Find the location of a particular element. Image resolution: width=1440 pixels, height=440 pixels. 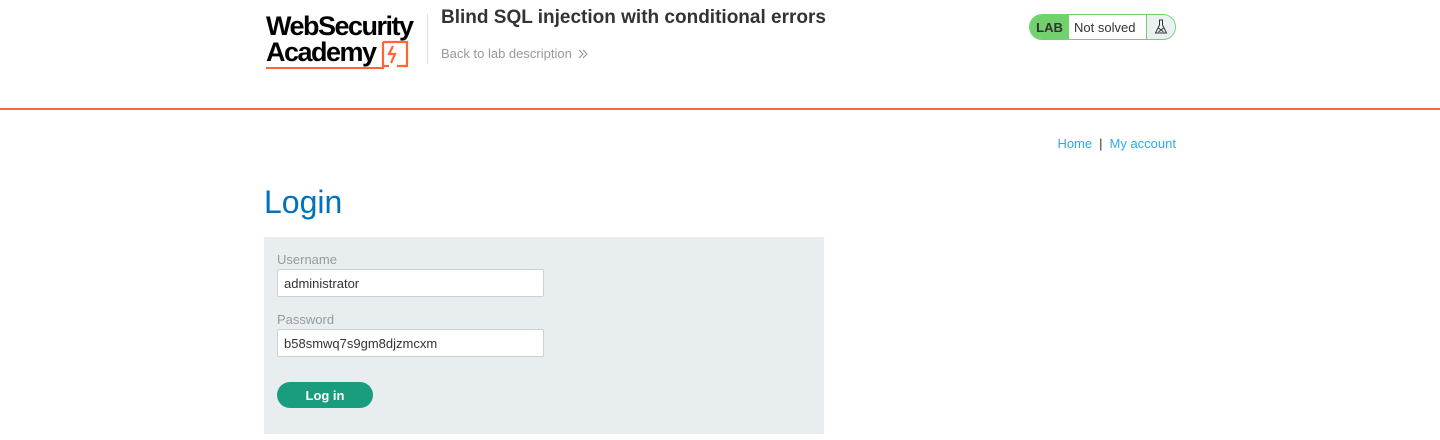

username-input is located at coordinates (410, 283).